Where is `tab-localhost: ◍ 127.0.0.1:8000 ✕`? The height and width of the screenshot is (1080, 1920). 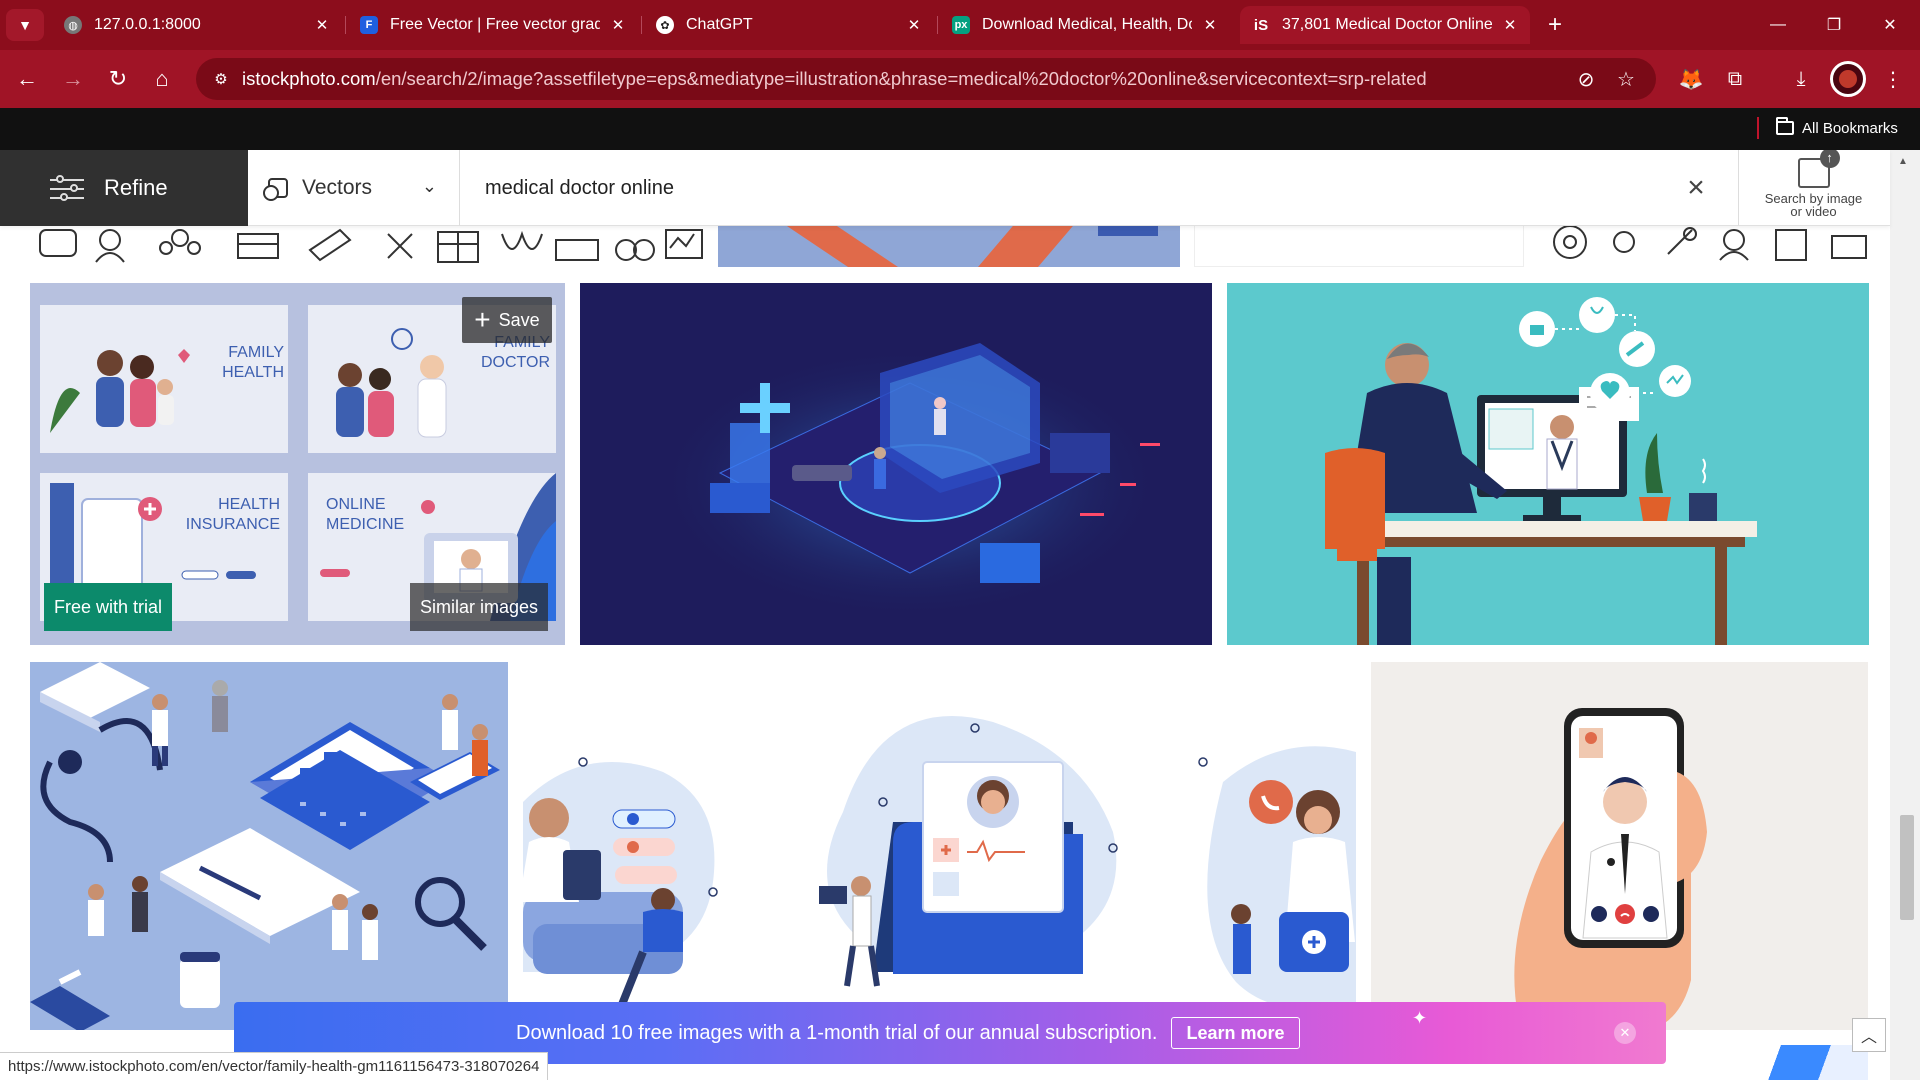
tab-localhost: ◍ 127.0.0.1:8000 ✕ is located at coordinates (197, 25).